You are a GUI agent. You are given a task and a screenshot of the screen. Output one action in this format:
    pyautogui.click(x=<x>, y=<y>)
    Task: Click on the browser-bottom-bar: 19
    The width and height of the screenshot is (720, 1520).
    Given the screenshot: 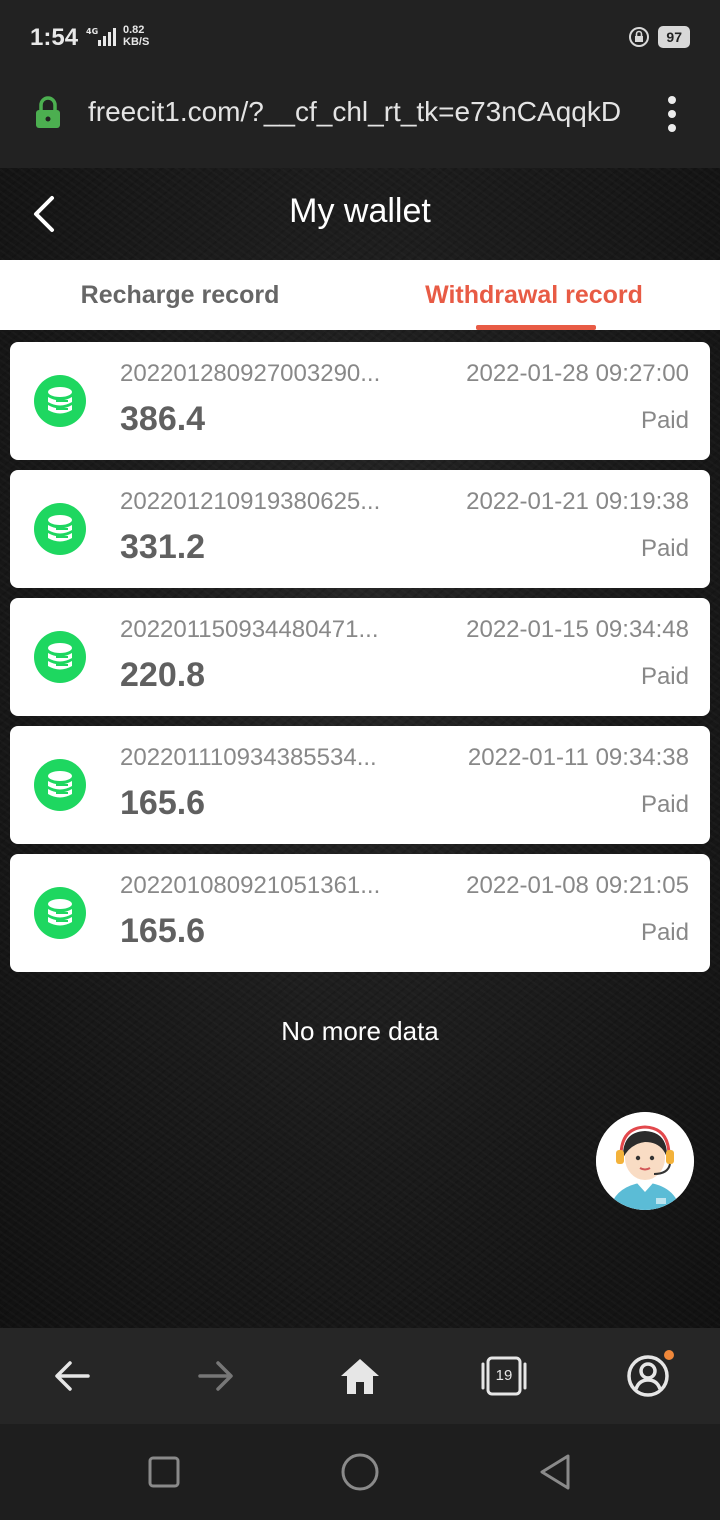 What is the action you would take?
    pyautogui.click(x=360, y=1376)
    